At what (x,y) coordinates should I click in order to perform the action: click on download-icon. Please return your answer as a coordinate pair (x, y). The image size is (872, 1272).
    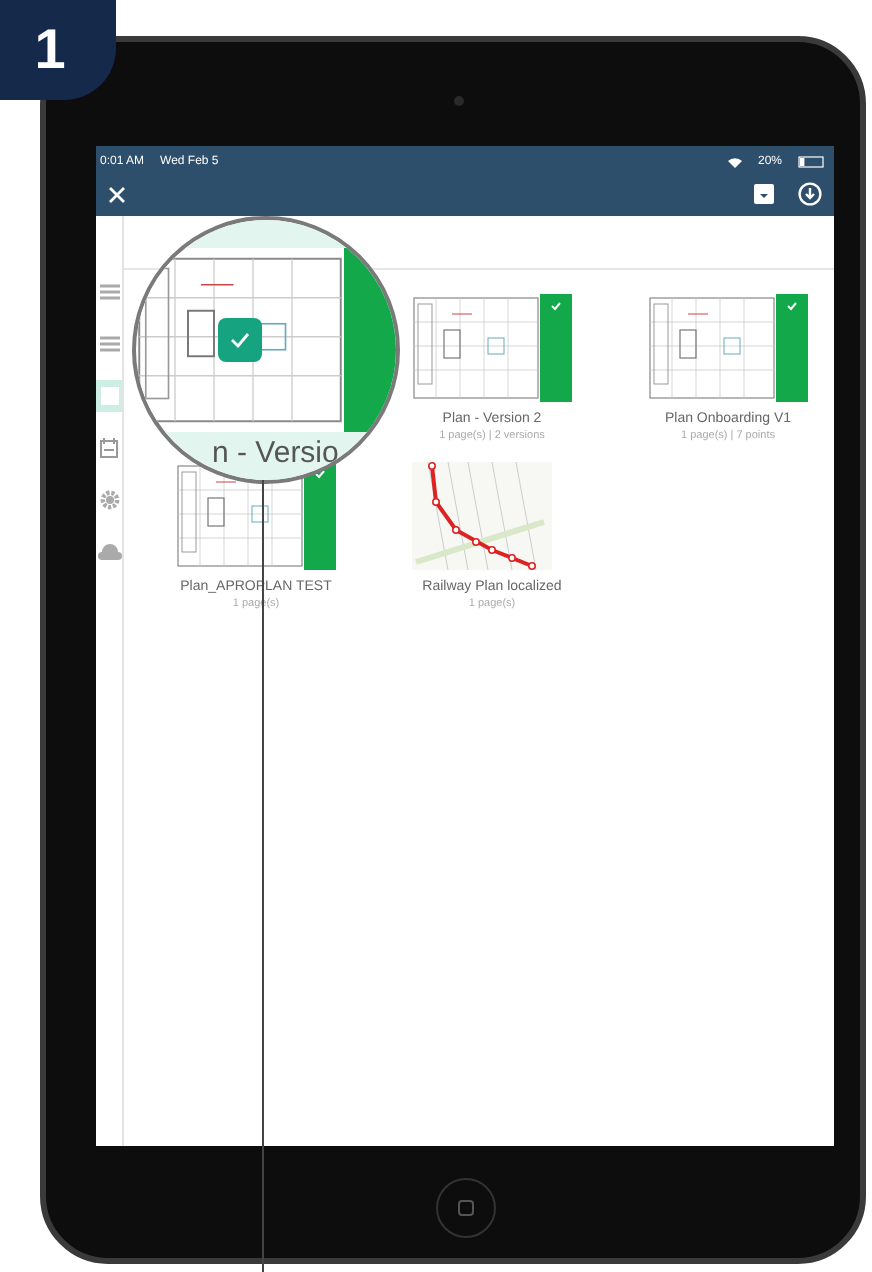
    Looking at the image, I should click on (810, 194).